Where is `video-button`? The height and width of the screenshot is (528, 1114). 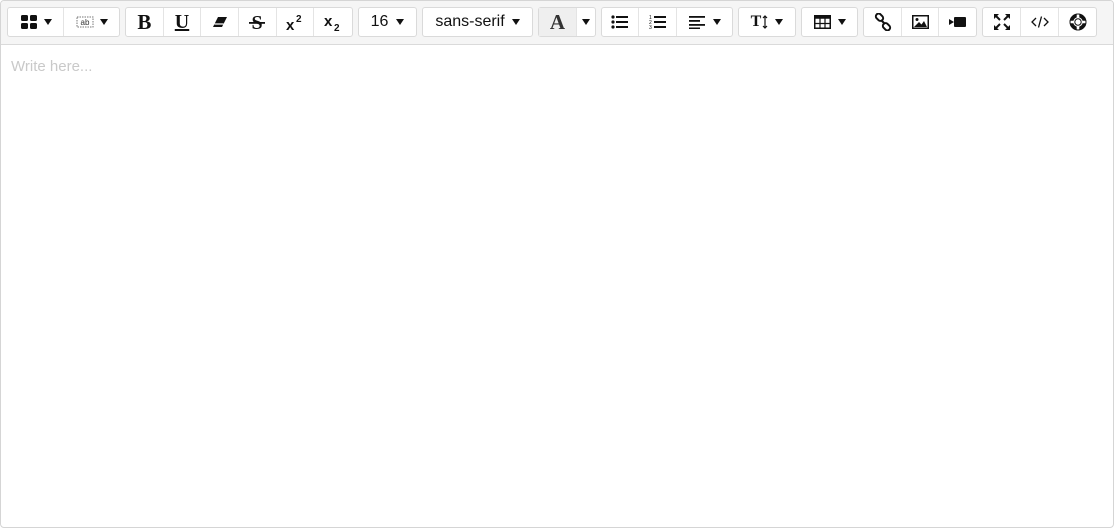
video-button is located at coordinates (957, 22).